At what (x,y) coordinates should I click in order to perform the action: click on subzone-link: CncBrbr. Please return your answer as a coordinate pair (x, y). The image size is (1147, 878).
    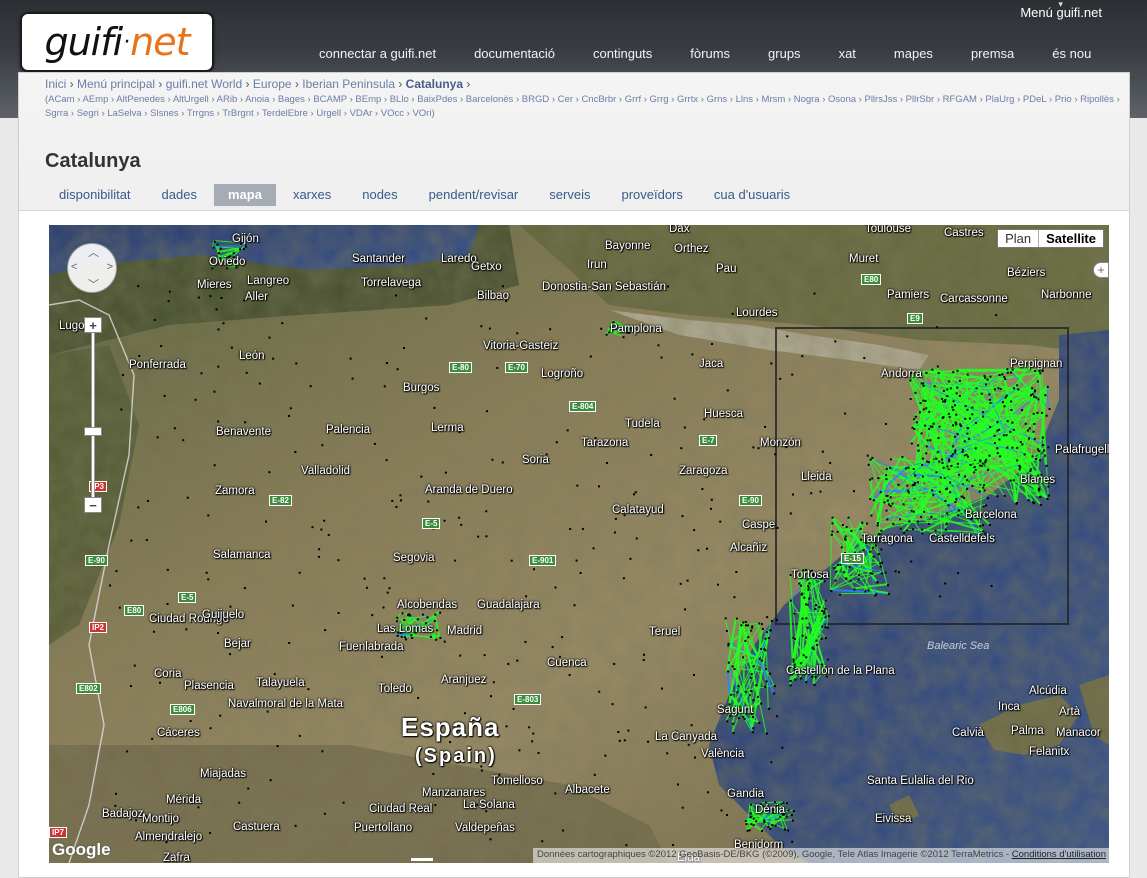
    Looking at the image, I should click on (598, 99).